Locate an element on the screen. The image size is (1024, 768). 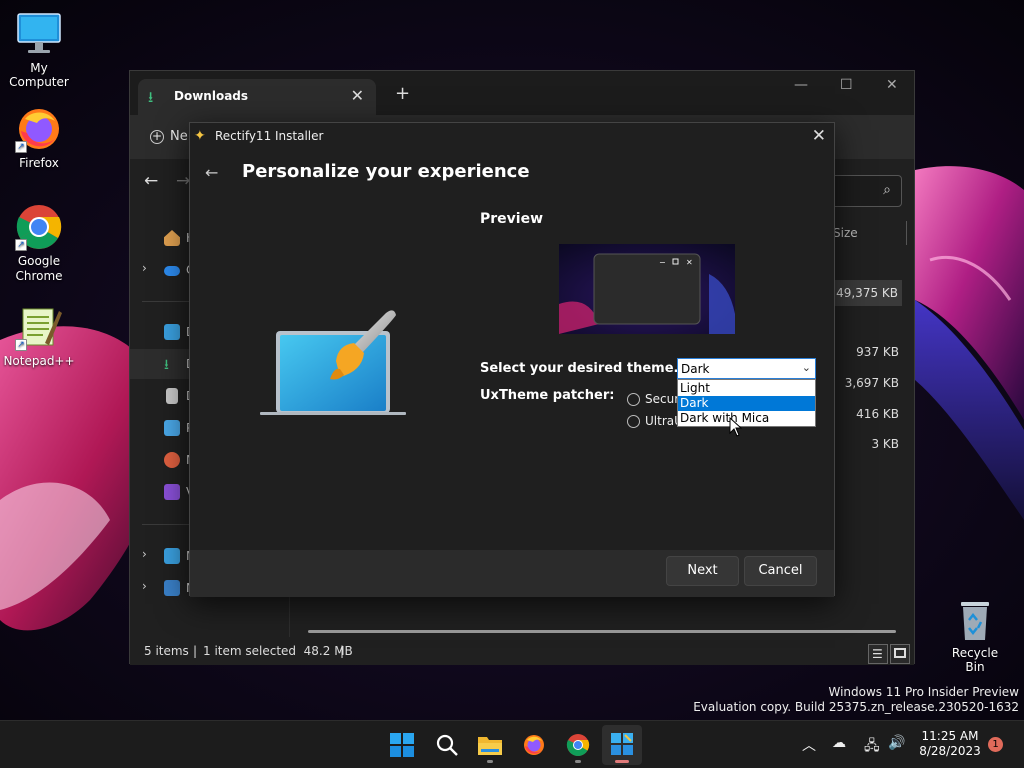
music-icon is located at coordinates (172, 460).